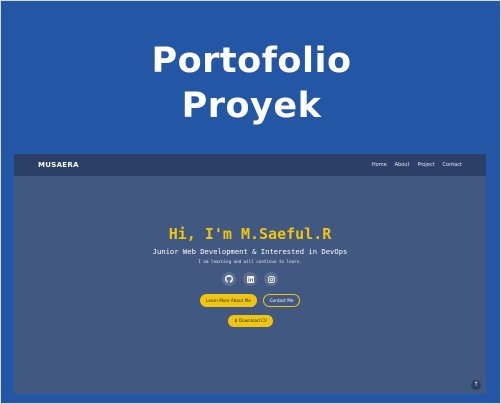 The width and height of the screenshot is (501, 404). I want to click on card-title-line-1: Portofolio, so click(251, 61).